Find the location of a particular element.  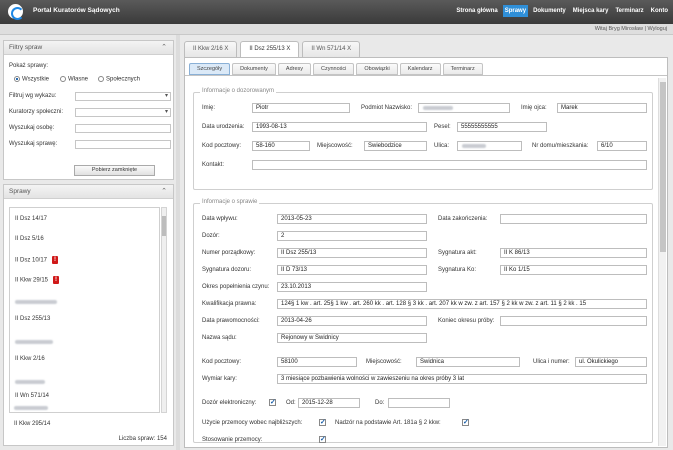

app-title: Portal Kuratorów Sądowych is located at coordinates (76, 10).